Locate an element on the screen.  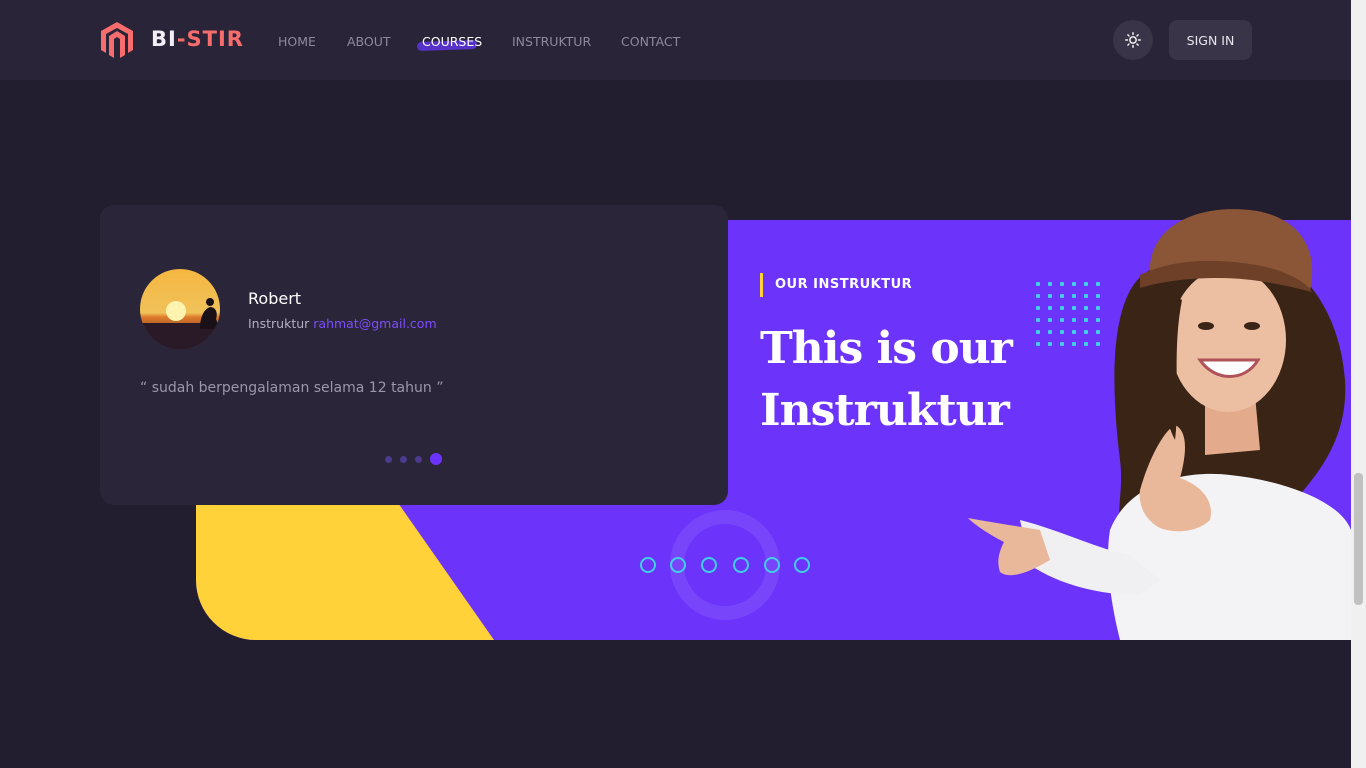
brand-part2: -STIR is located at coordinates (210, 39).